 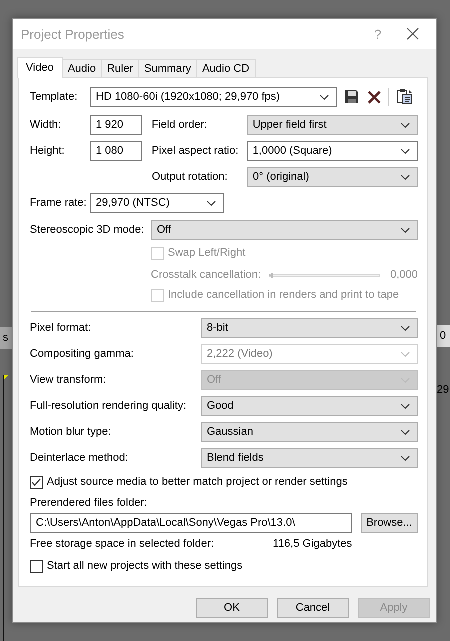 What do you see at coordinates (206, 275) in the screenshot?
I see `field-label: Crosstalk cancellation:` at bounding box center [206, 275].